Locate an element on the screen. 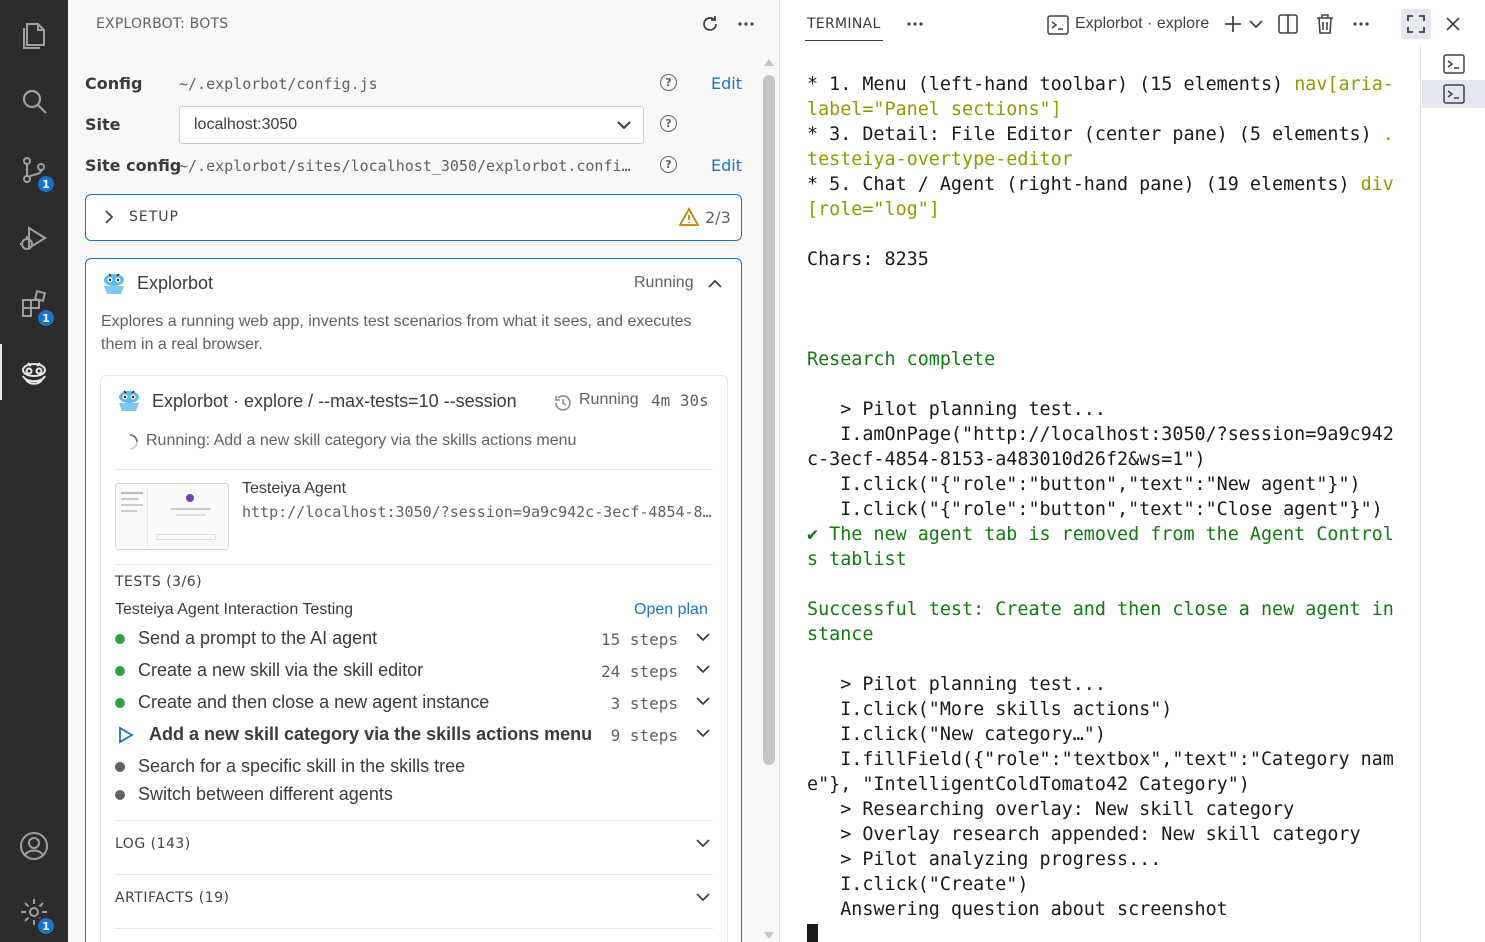 This screenshot has width=1485, height=942. terminal-line: [role="log"] is located at coordinates (1102, 209).